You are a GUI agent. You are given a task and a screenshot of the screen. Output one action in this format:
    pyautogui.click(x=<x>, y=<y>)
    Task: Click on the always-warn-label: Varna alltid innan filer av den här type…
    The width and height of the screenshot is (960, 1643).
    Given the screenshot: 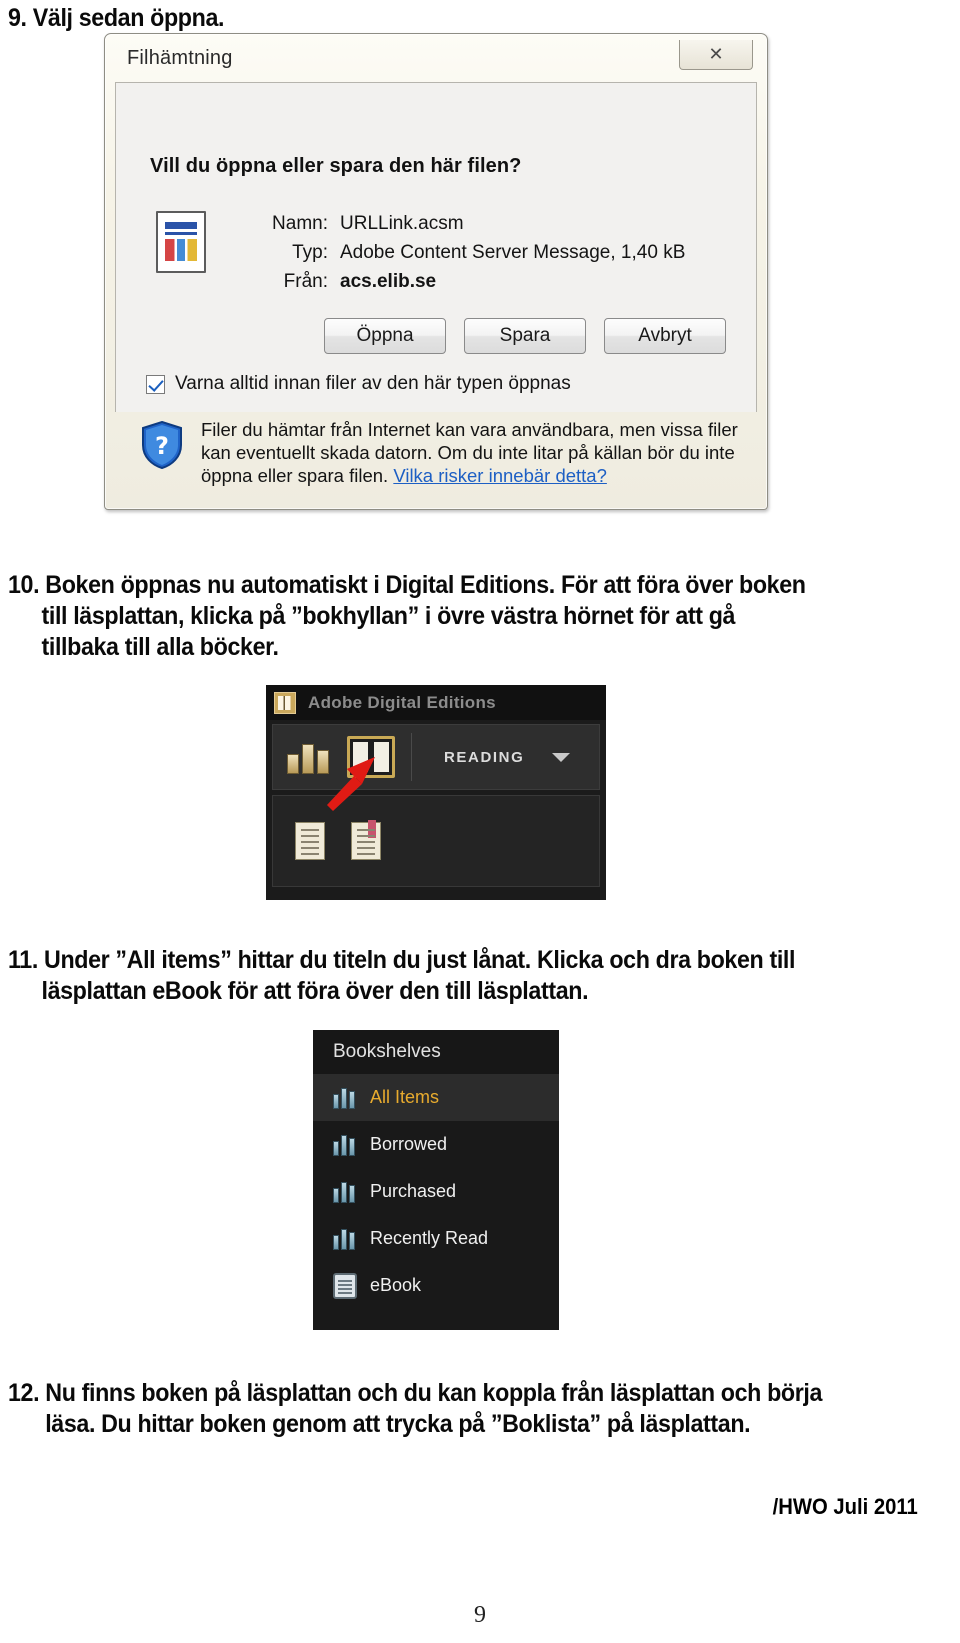 What is the action you would take?
    pyautogui.click(x=373, y=383)
    